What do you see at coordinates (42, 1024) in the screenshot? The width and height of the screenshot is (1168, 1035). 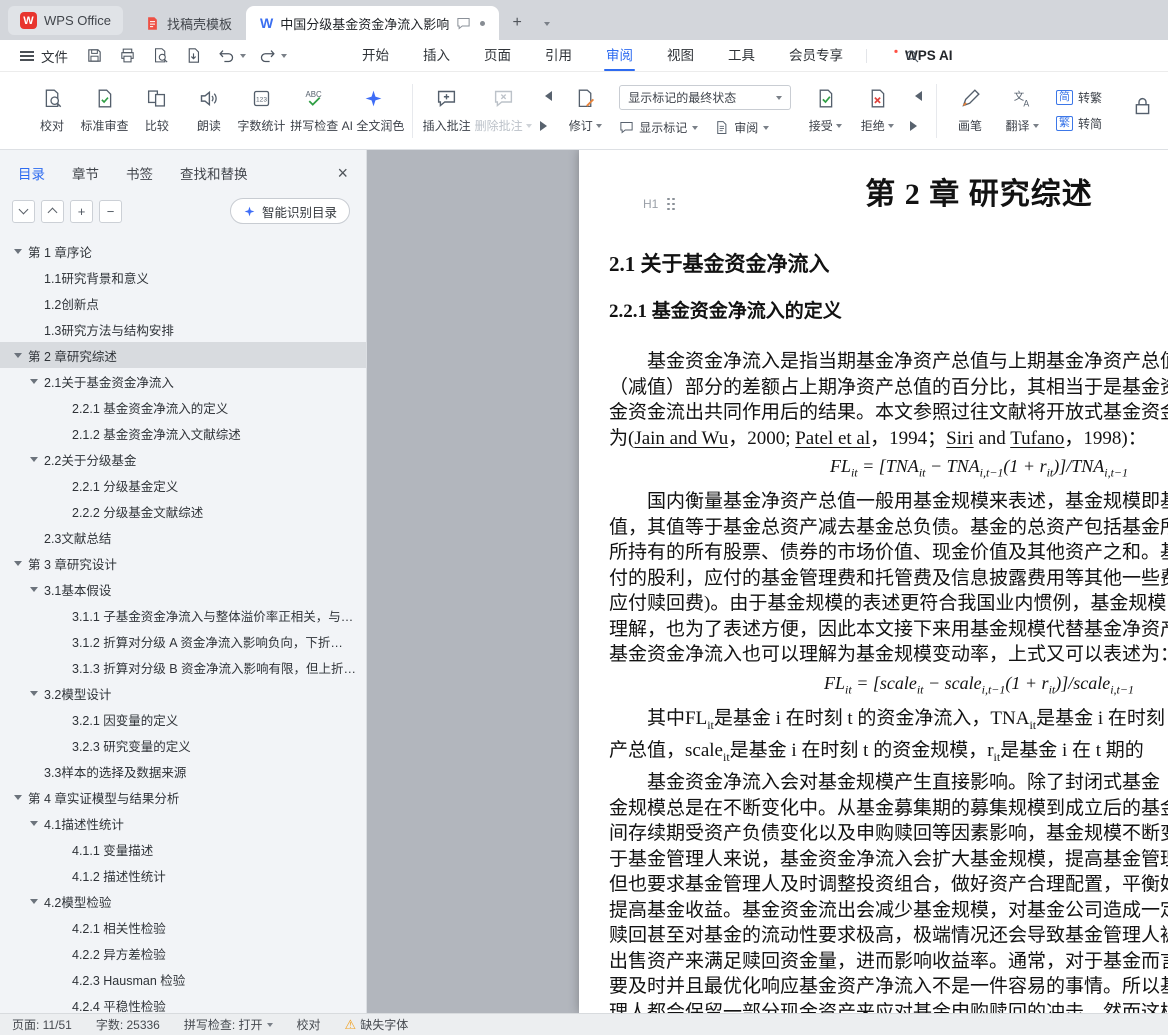 I see `page-indicator: 页面: 11/51` at bounding box center [42, 1024].